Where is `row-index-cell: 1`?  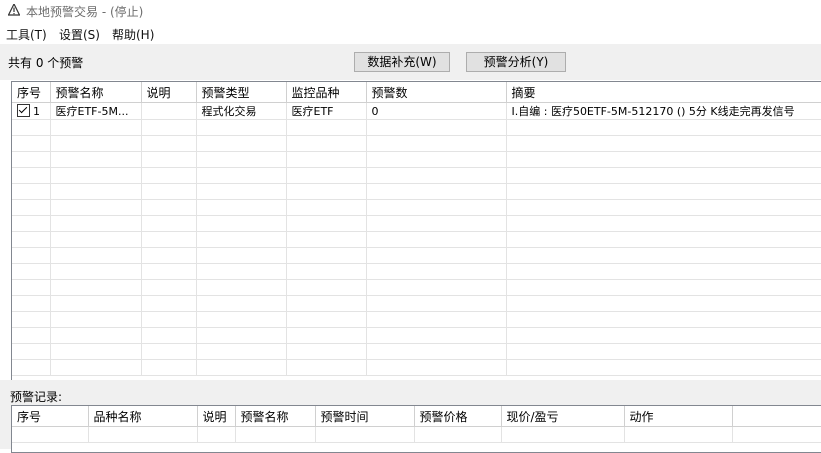 row-index-cell: 1 is located at coordinates (31, 111).